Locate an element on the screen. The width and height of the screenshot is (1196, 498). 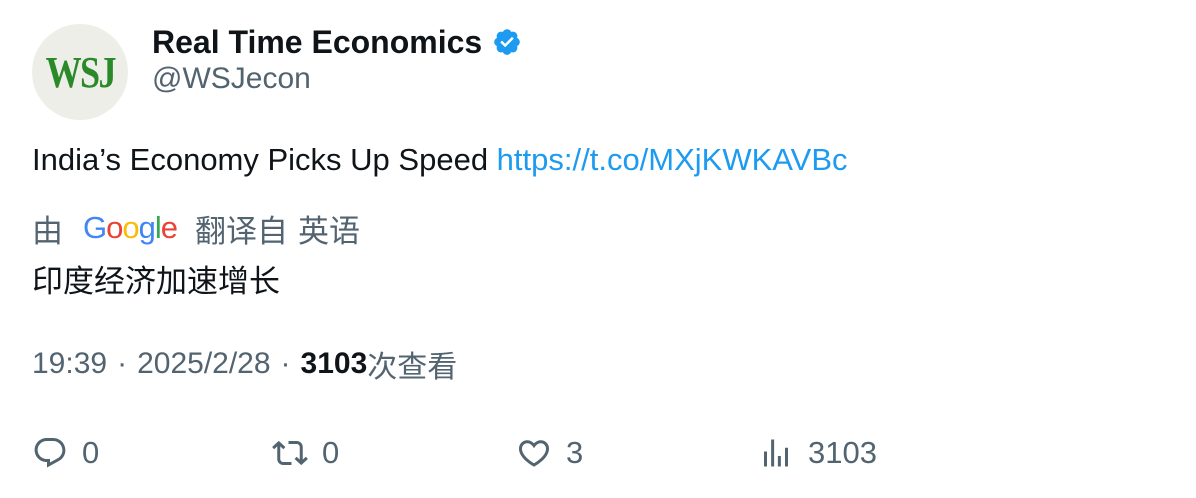
retweet-button: 0 is located at coordinates (305, 453).